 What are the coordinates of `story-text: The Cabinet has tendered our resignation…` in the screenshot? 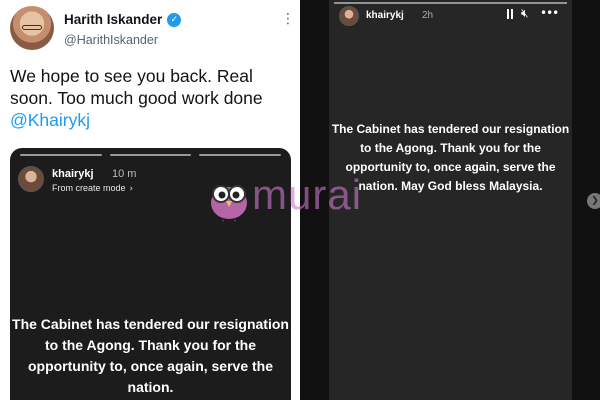 It's located at (450, 157).